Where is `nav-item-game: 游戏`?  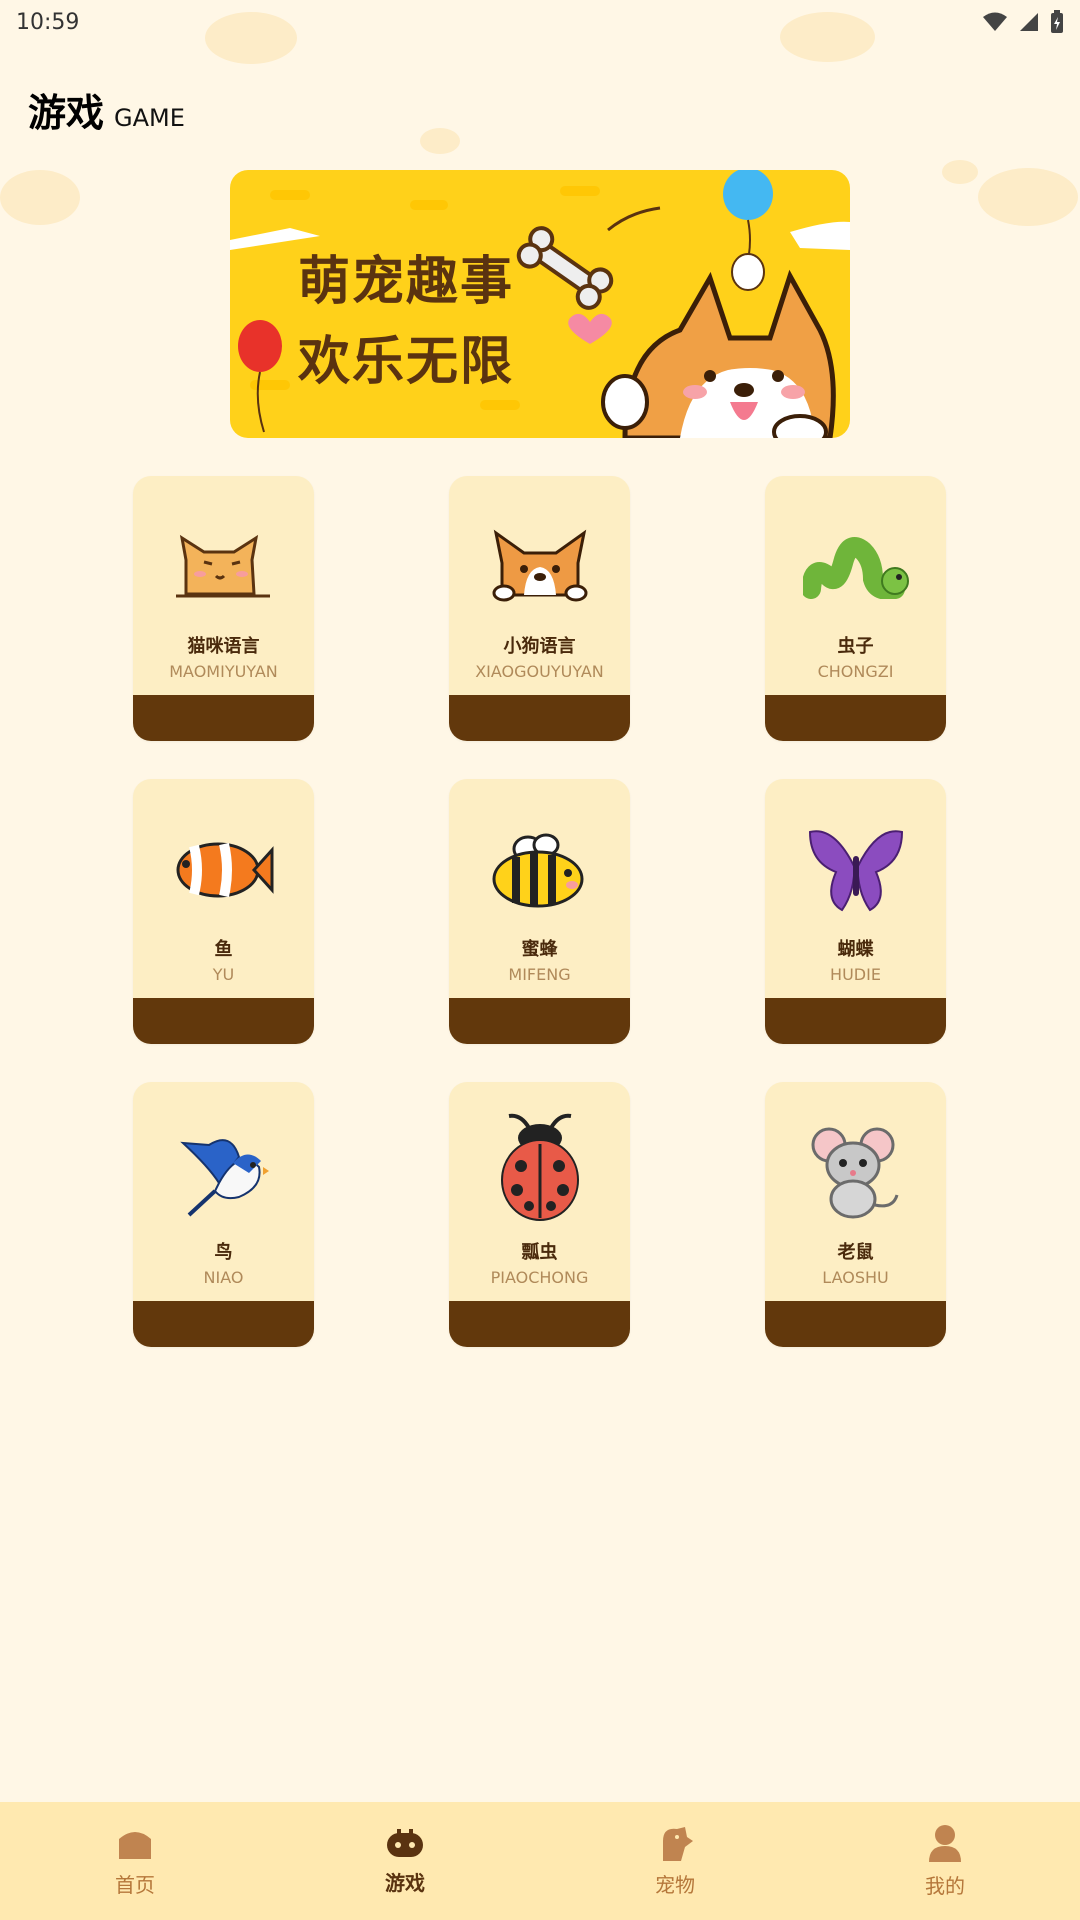 nav-item-game: 游戏 is located at coordinates (405, 1861).